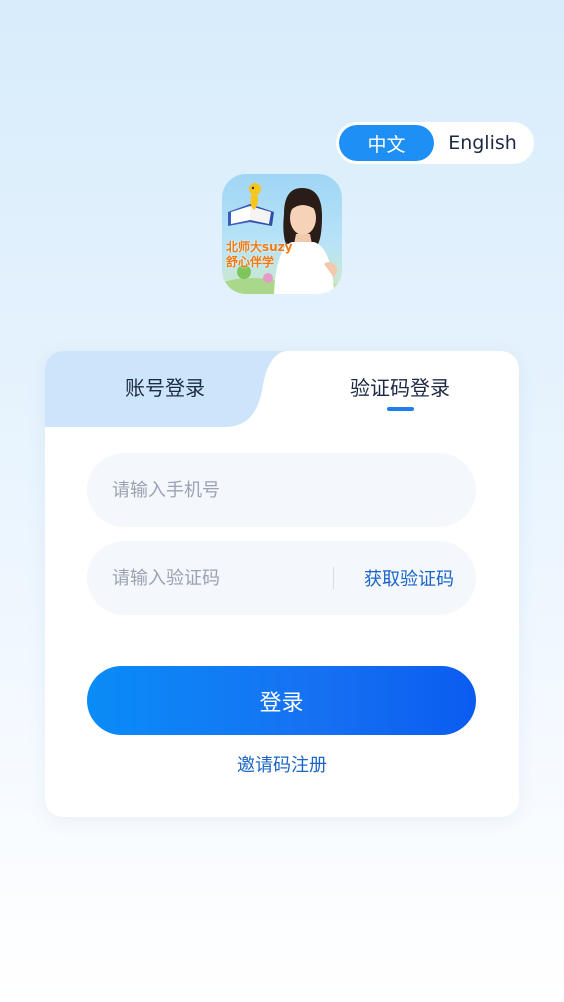  I want to click on get-code-button: 获取验证码, so click(409, 578).